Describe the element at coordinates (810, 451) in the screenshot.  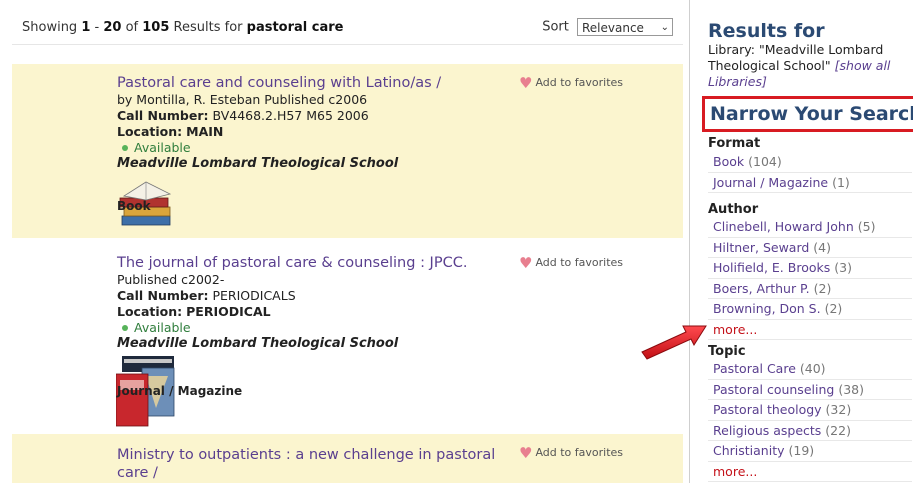
I see `facet-item: Christianity (19)` at that location.